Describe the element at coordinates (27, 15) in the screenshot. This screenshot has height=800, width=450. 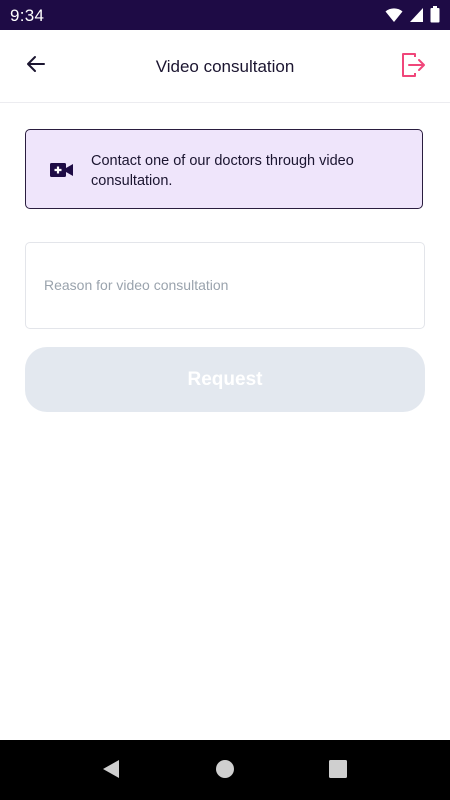
I see `status-time: 9:34` at that location.